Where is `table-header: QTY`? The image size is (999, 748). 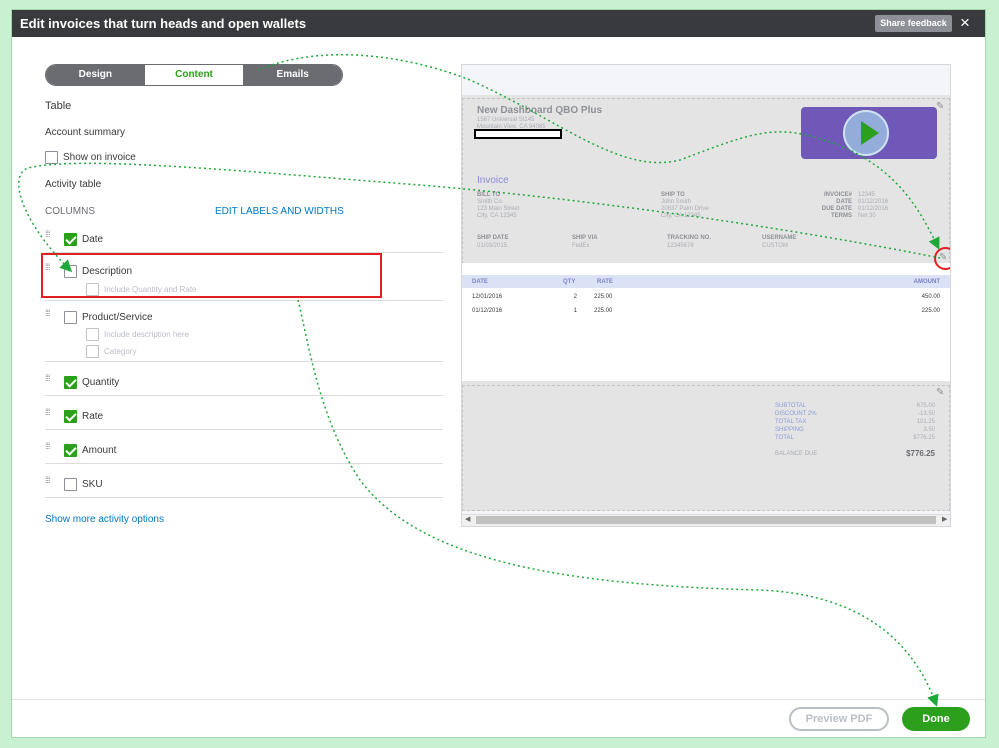
table-header: QTY is located at coordinates (569, 282).